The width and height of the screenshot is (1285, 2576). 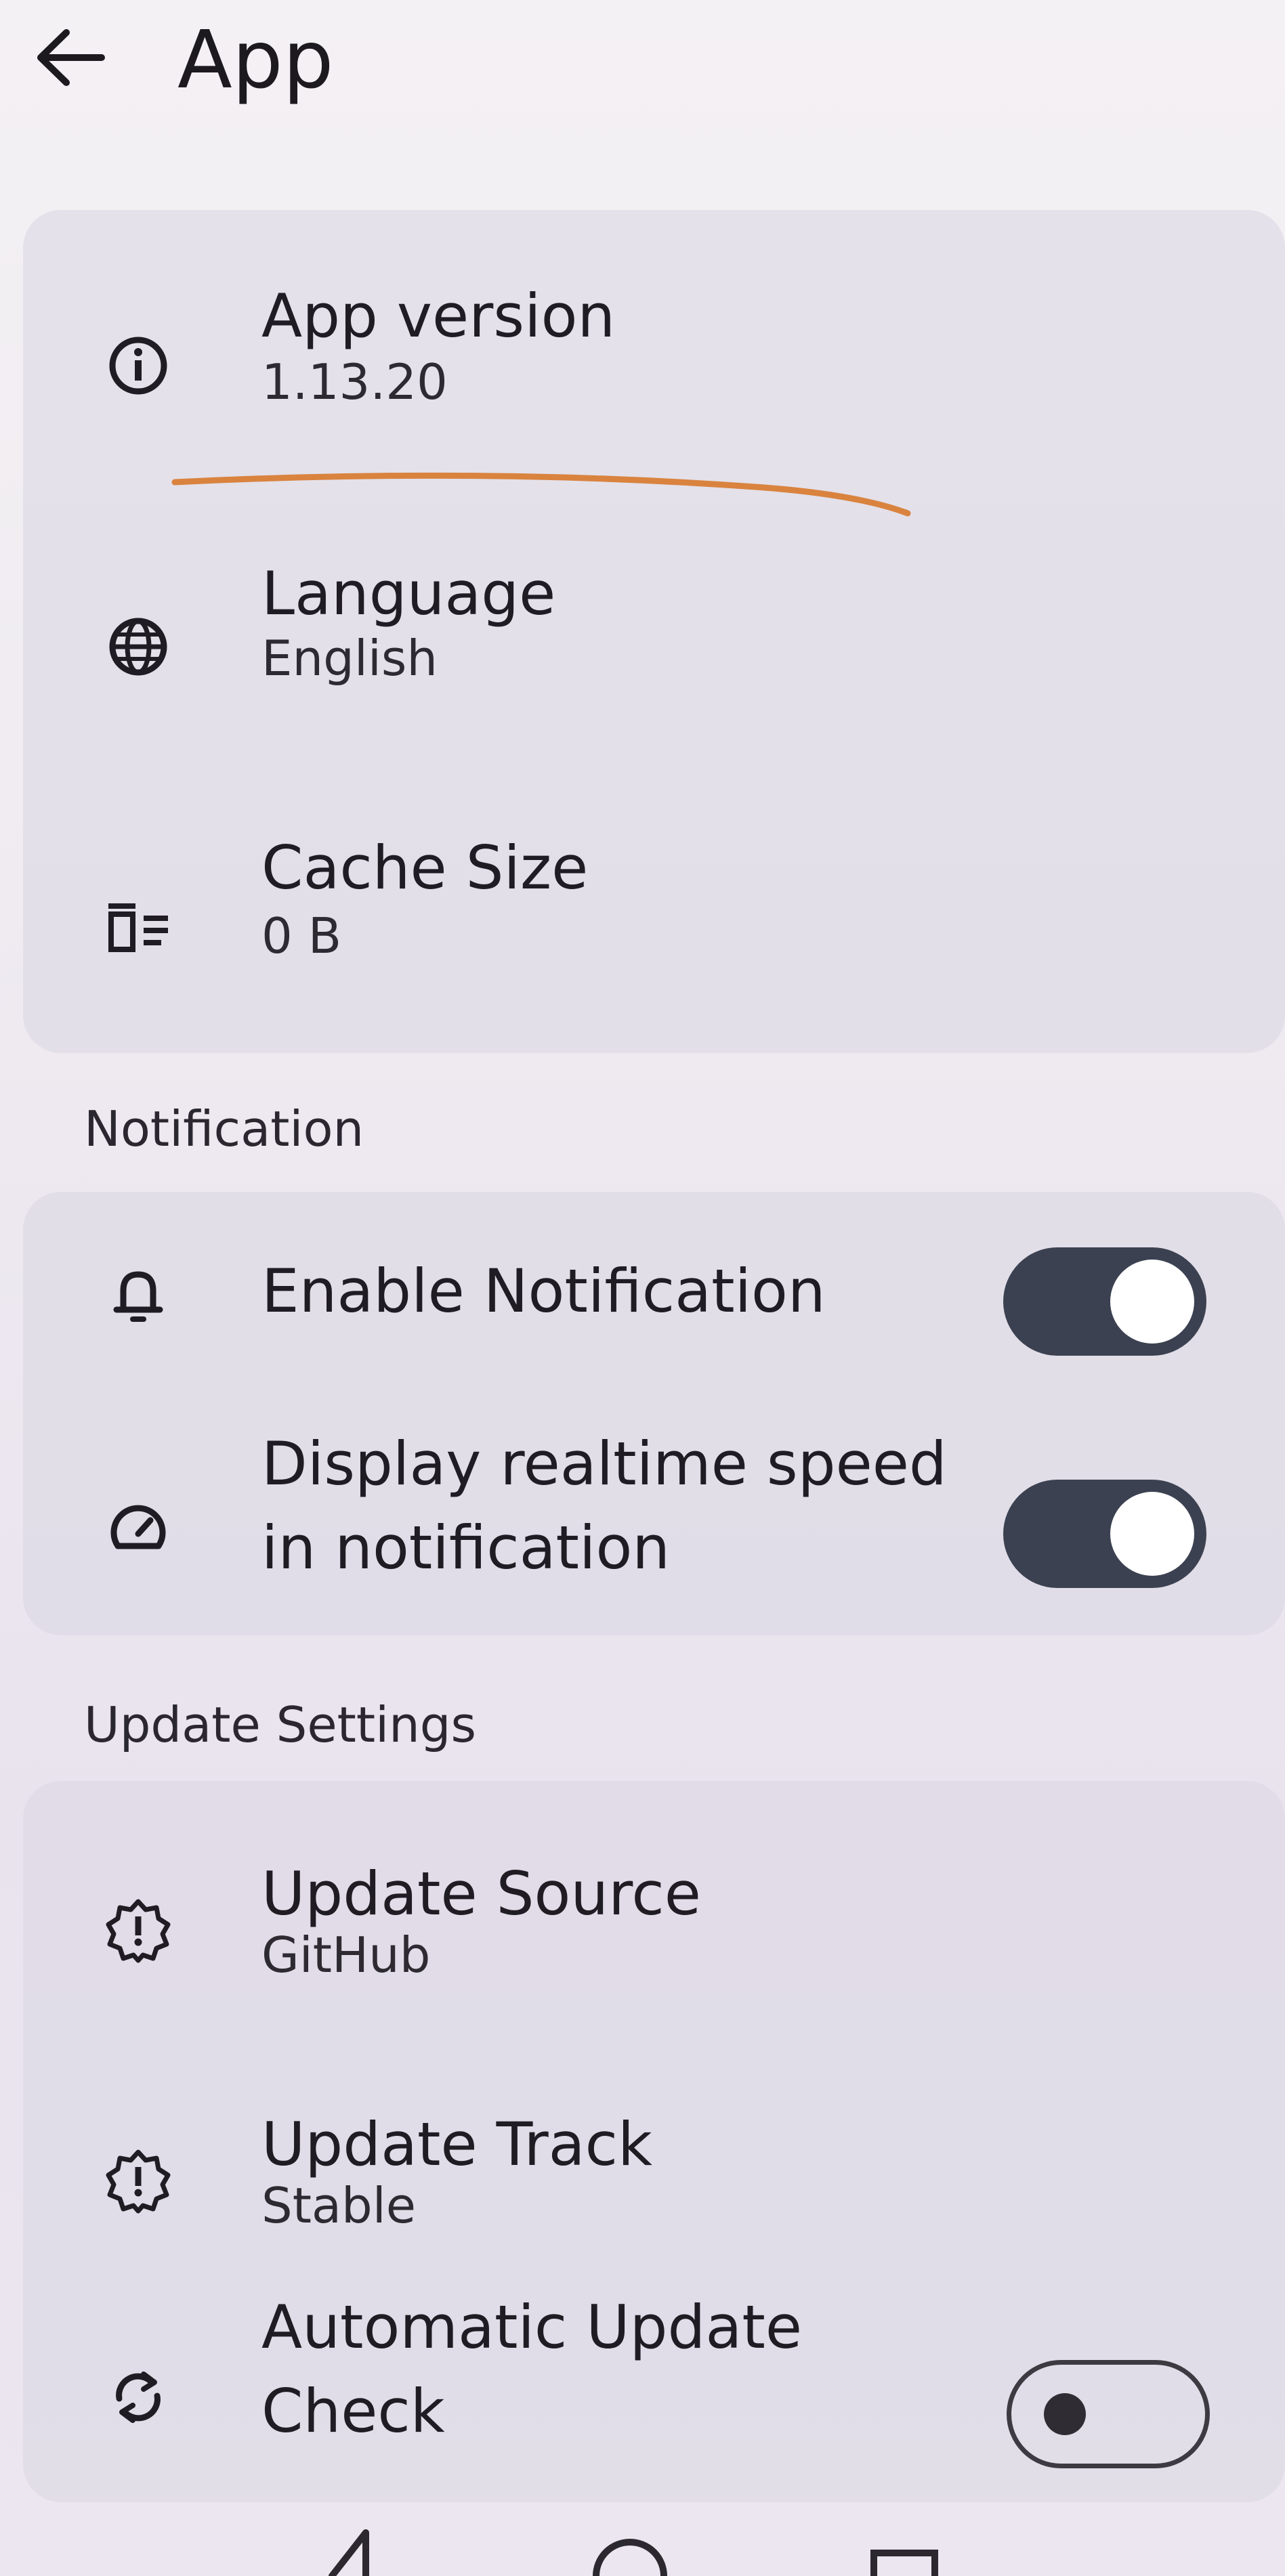 I want to click on realtime-speed-item: Display realtime speed in notification, so click(x=654, y=1518).